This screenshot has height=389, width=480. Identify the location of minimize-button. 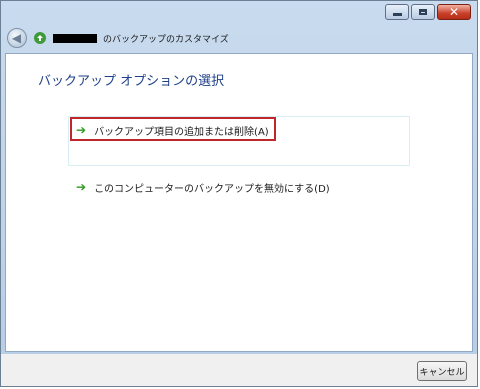
(397, 12).